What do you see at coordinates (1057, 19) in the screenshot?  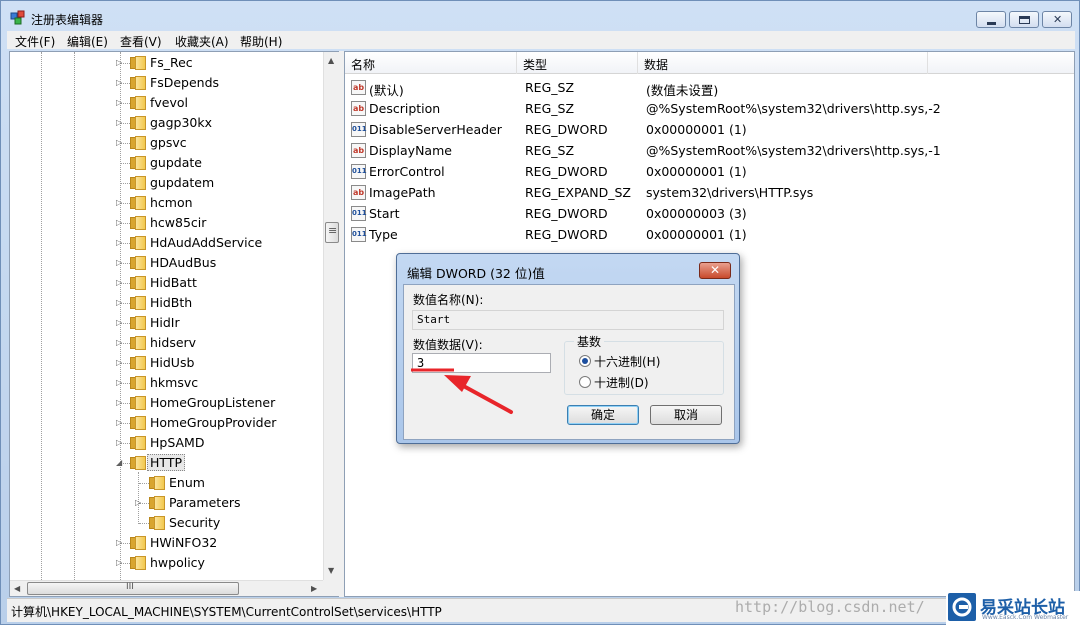 I see `close-window-button: ✕` at bounding box center [1057, 19].